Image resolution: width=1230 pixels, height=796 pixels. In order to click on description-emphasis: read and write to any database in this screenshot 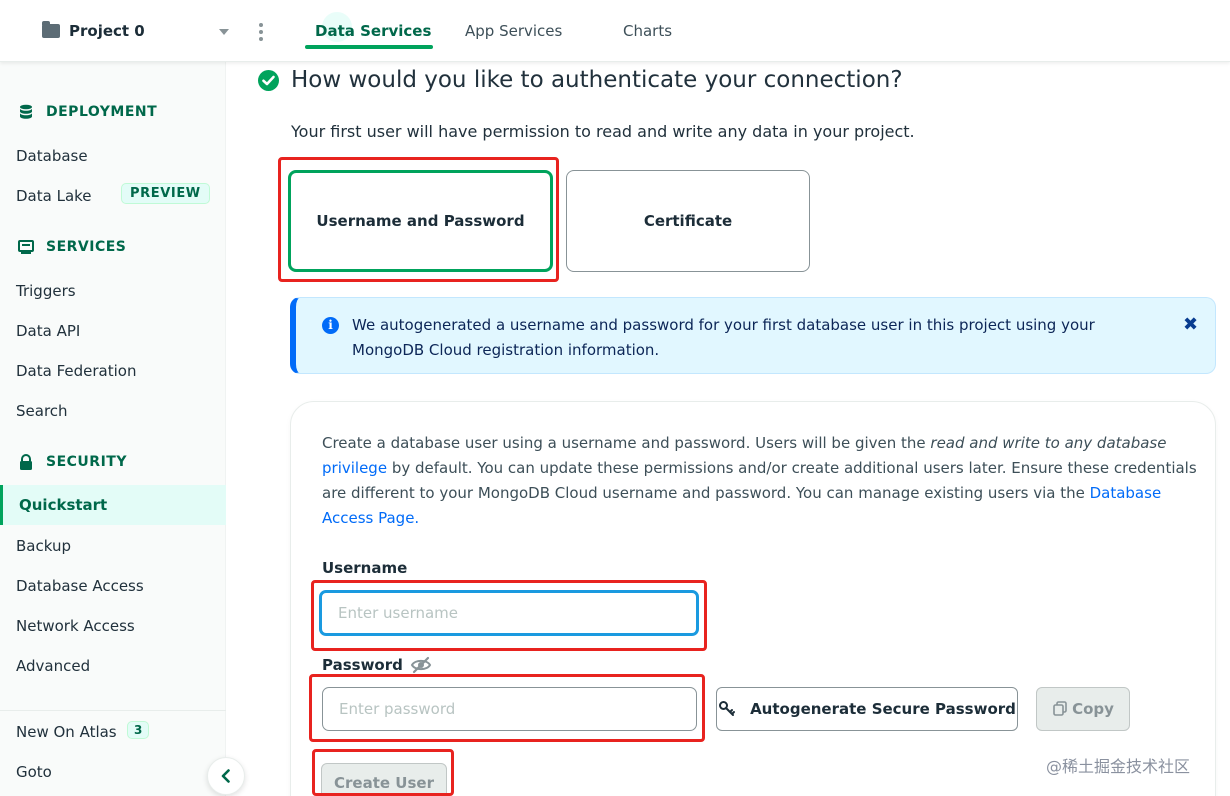, I will do `click(1048, 443)`.